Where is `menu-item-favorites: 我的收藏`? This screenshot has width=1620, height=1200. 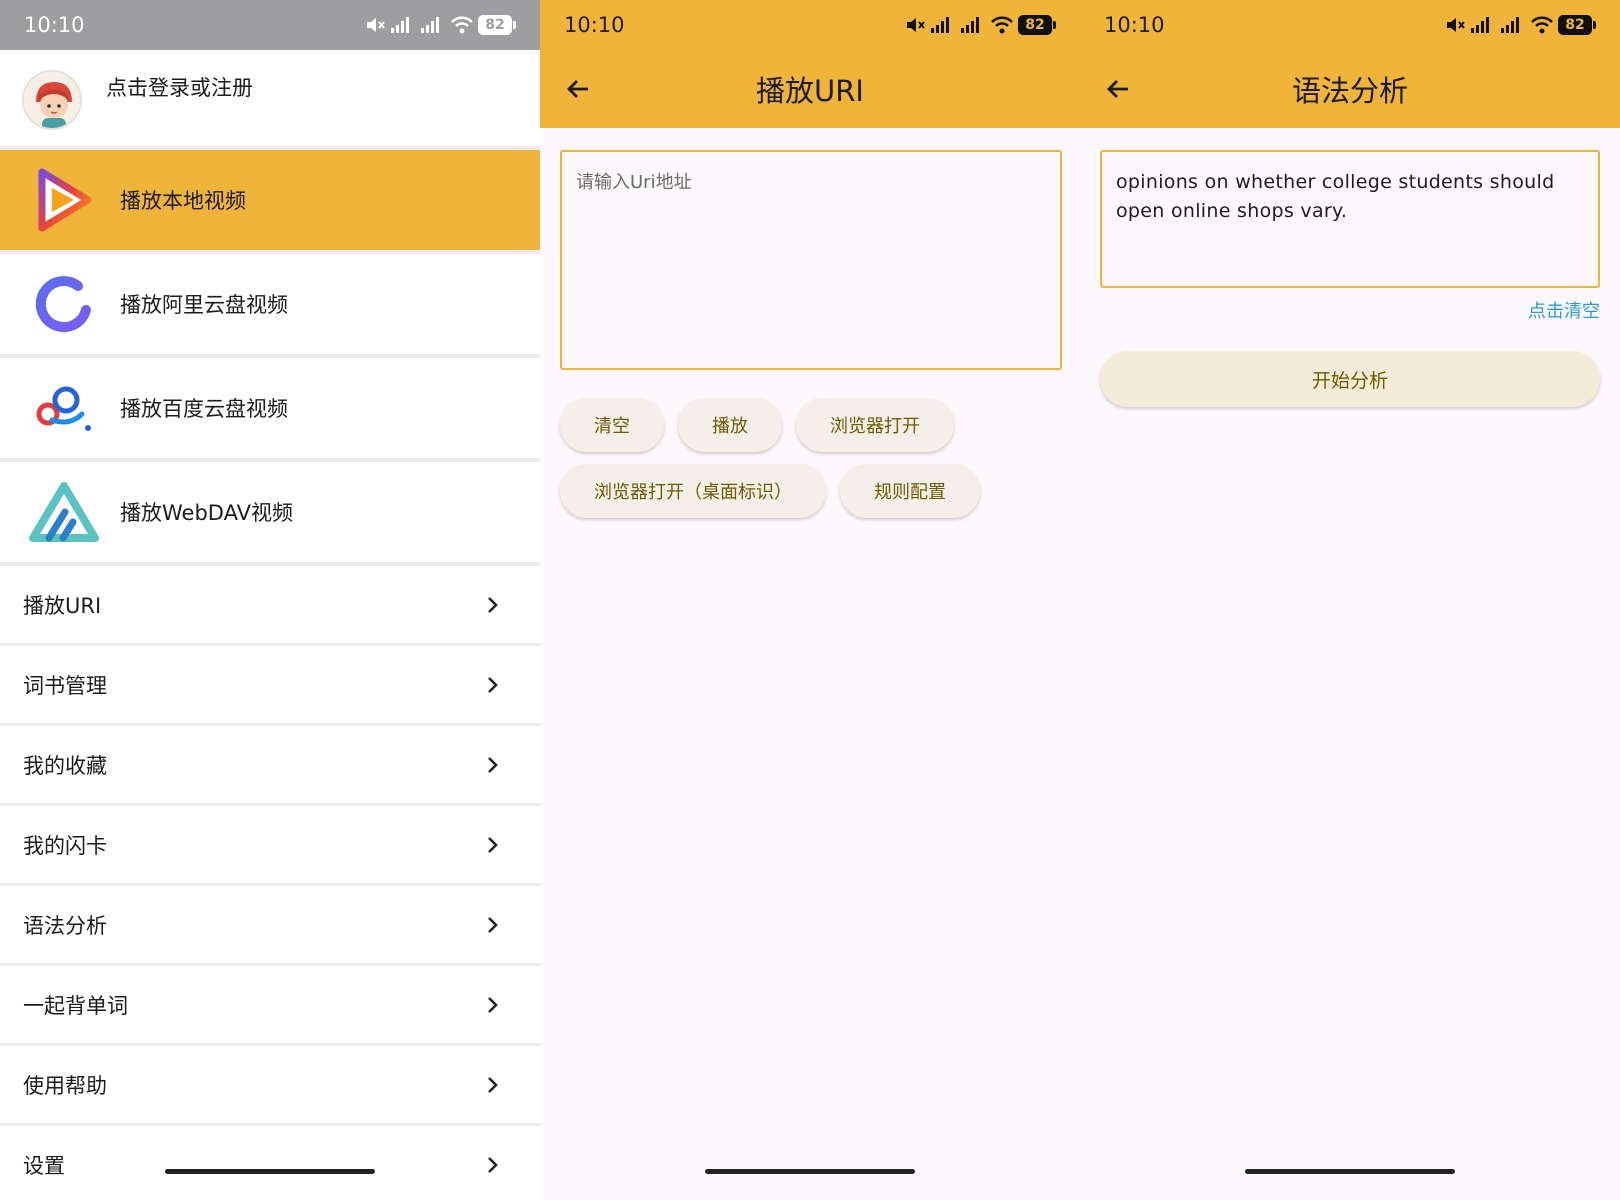
menu-item-favorites: 我的收藏 is located at coordinates (270, 766).